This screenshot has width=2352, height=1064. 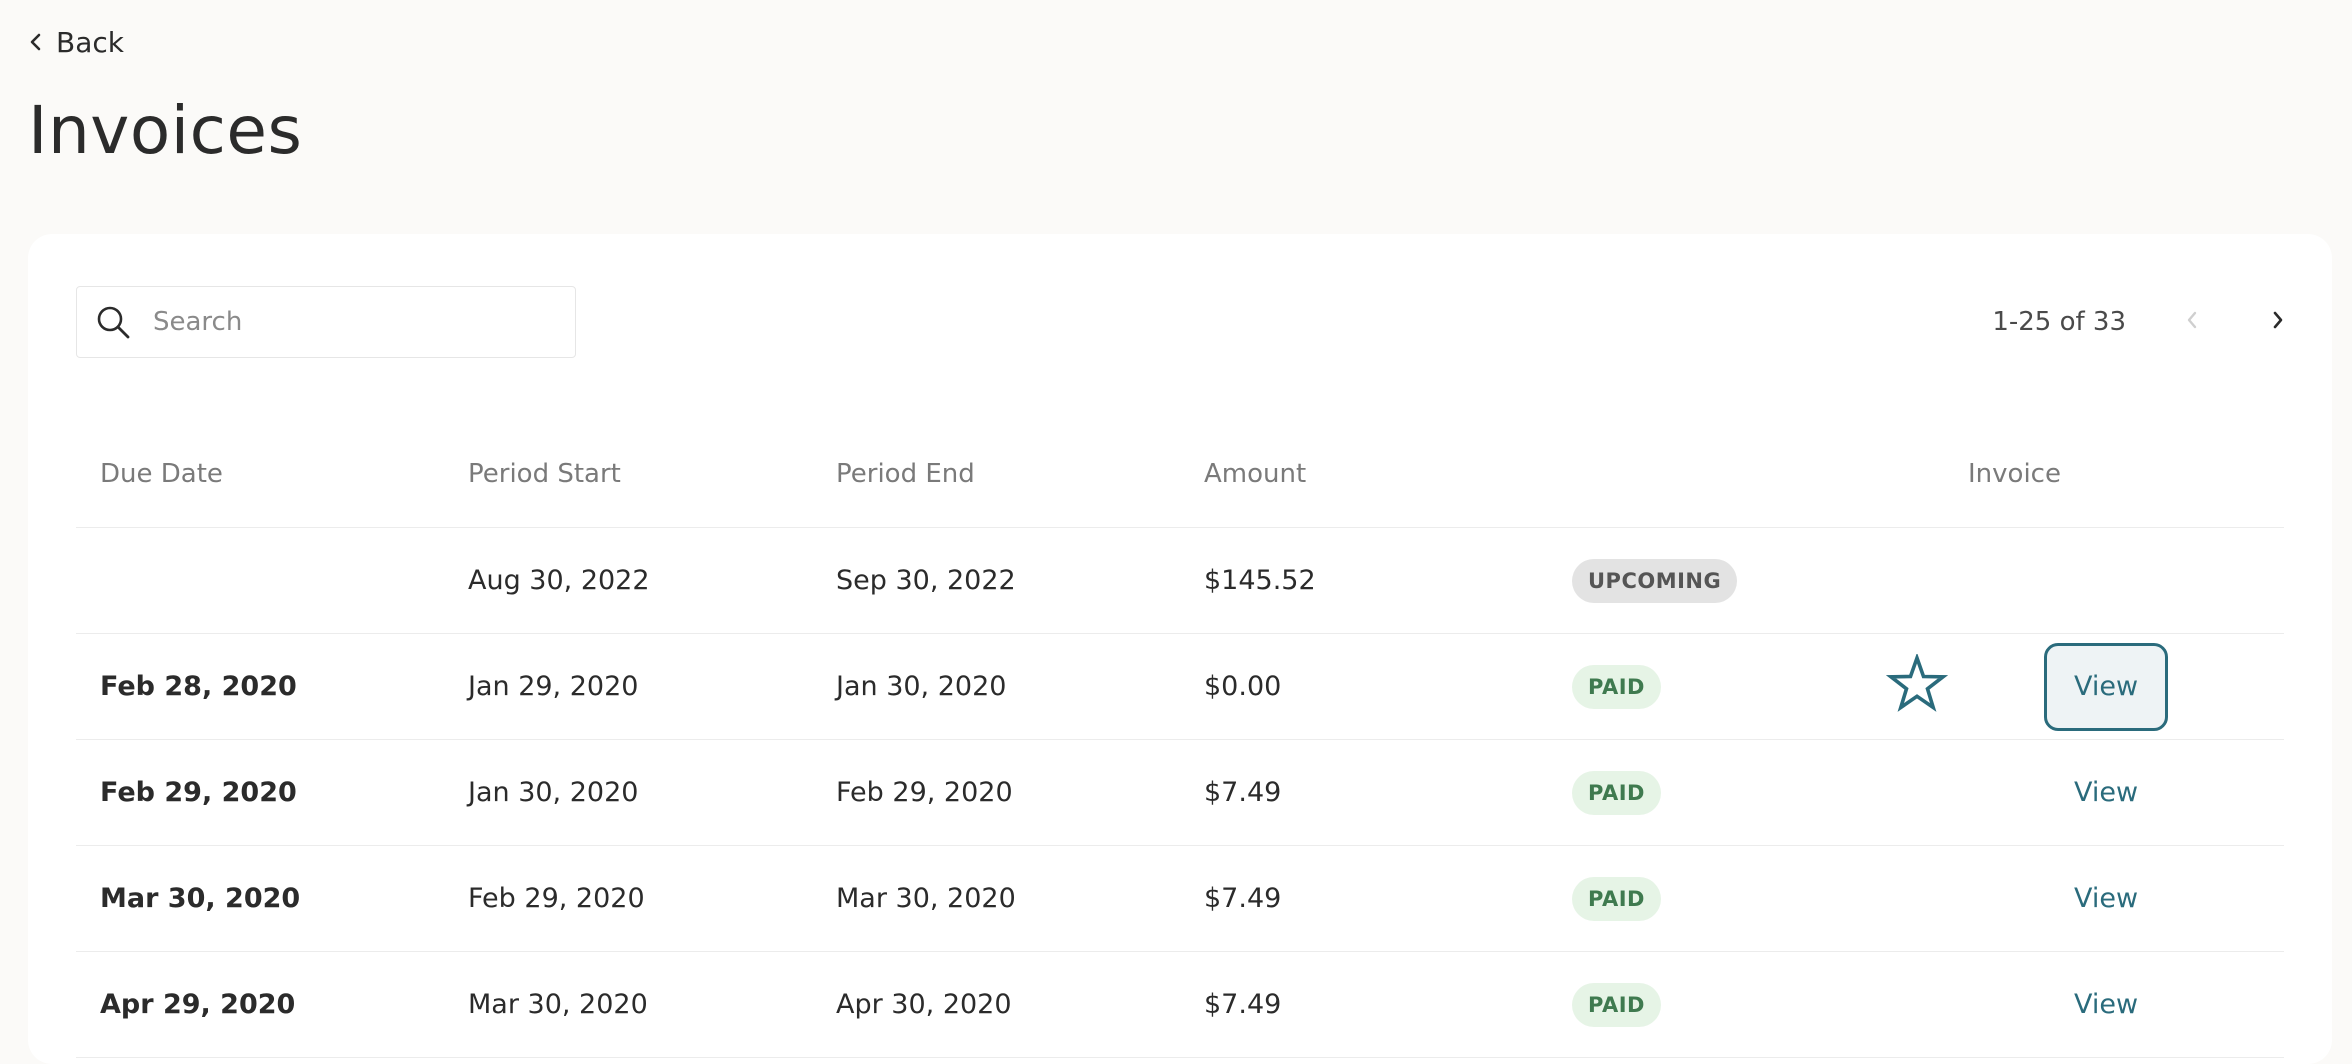 What do you see at coordinates (353, 322) in the screenshot?
I see `search-input` at bounding box center [353, 322].